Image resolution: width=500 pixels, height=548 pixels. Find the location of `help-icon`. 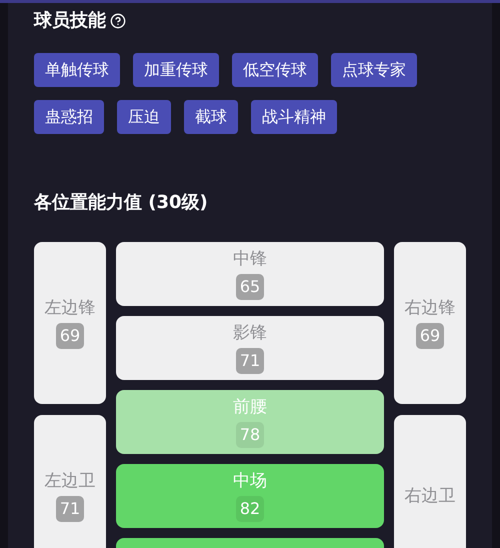

help-icon is located at coordinates (118, 21).